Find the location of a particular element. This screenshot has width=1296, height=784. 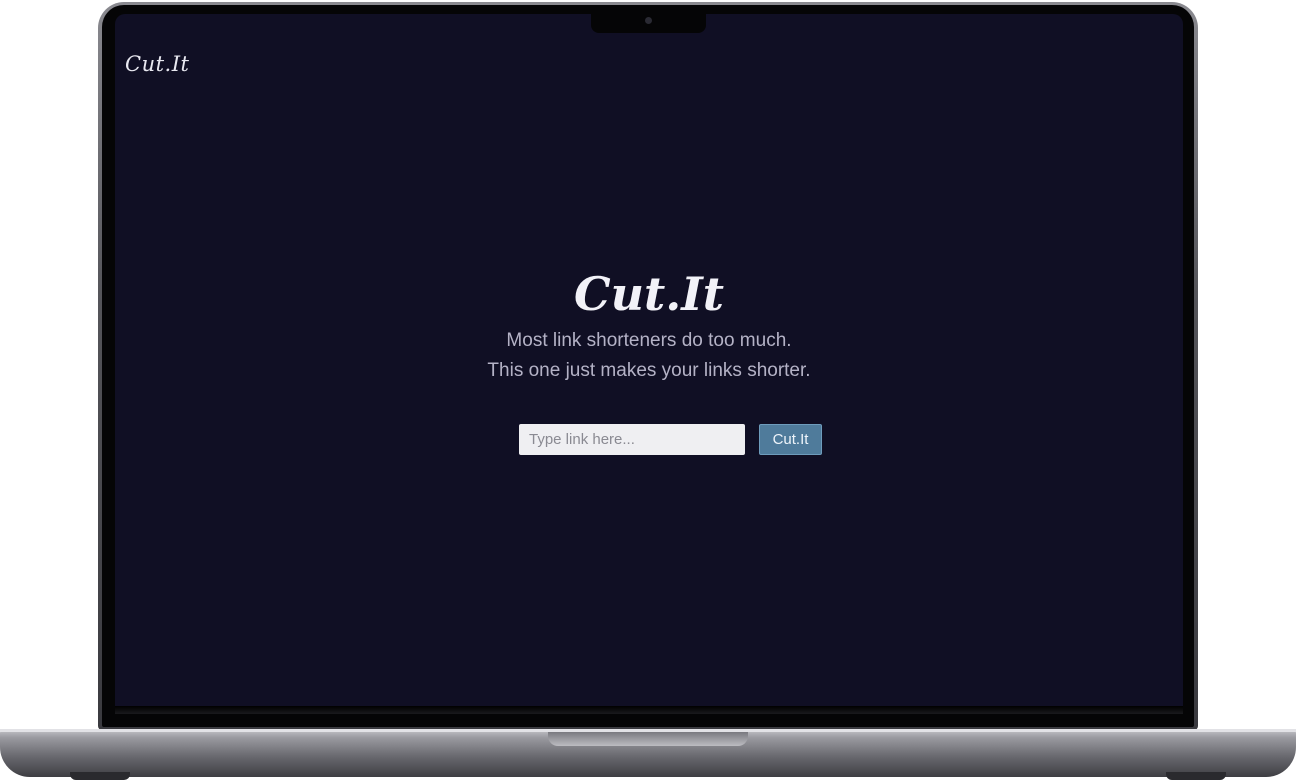

header-logo: Cut.It is located at coordinates (157, 64).